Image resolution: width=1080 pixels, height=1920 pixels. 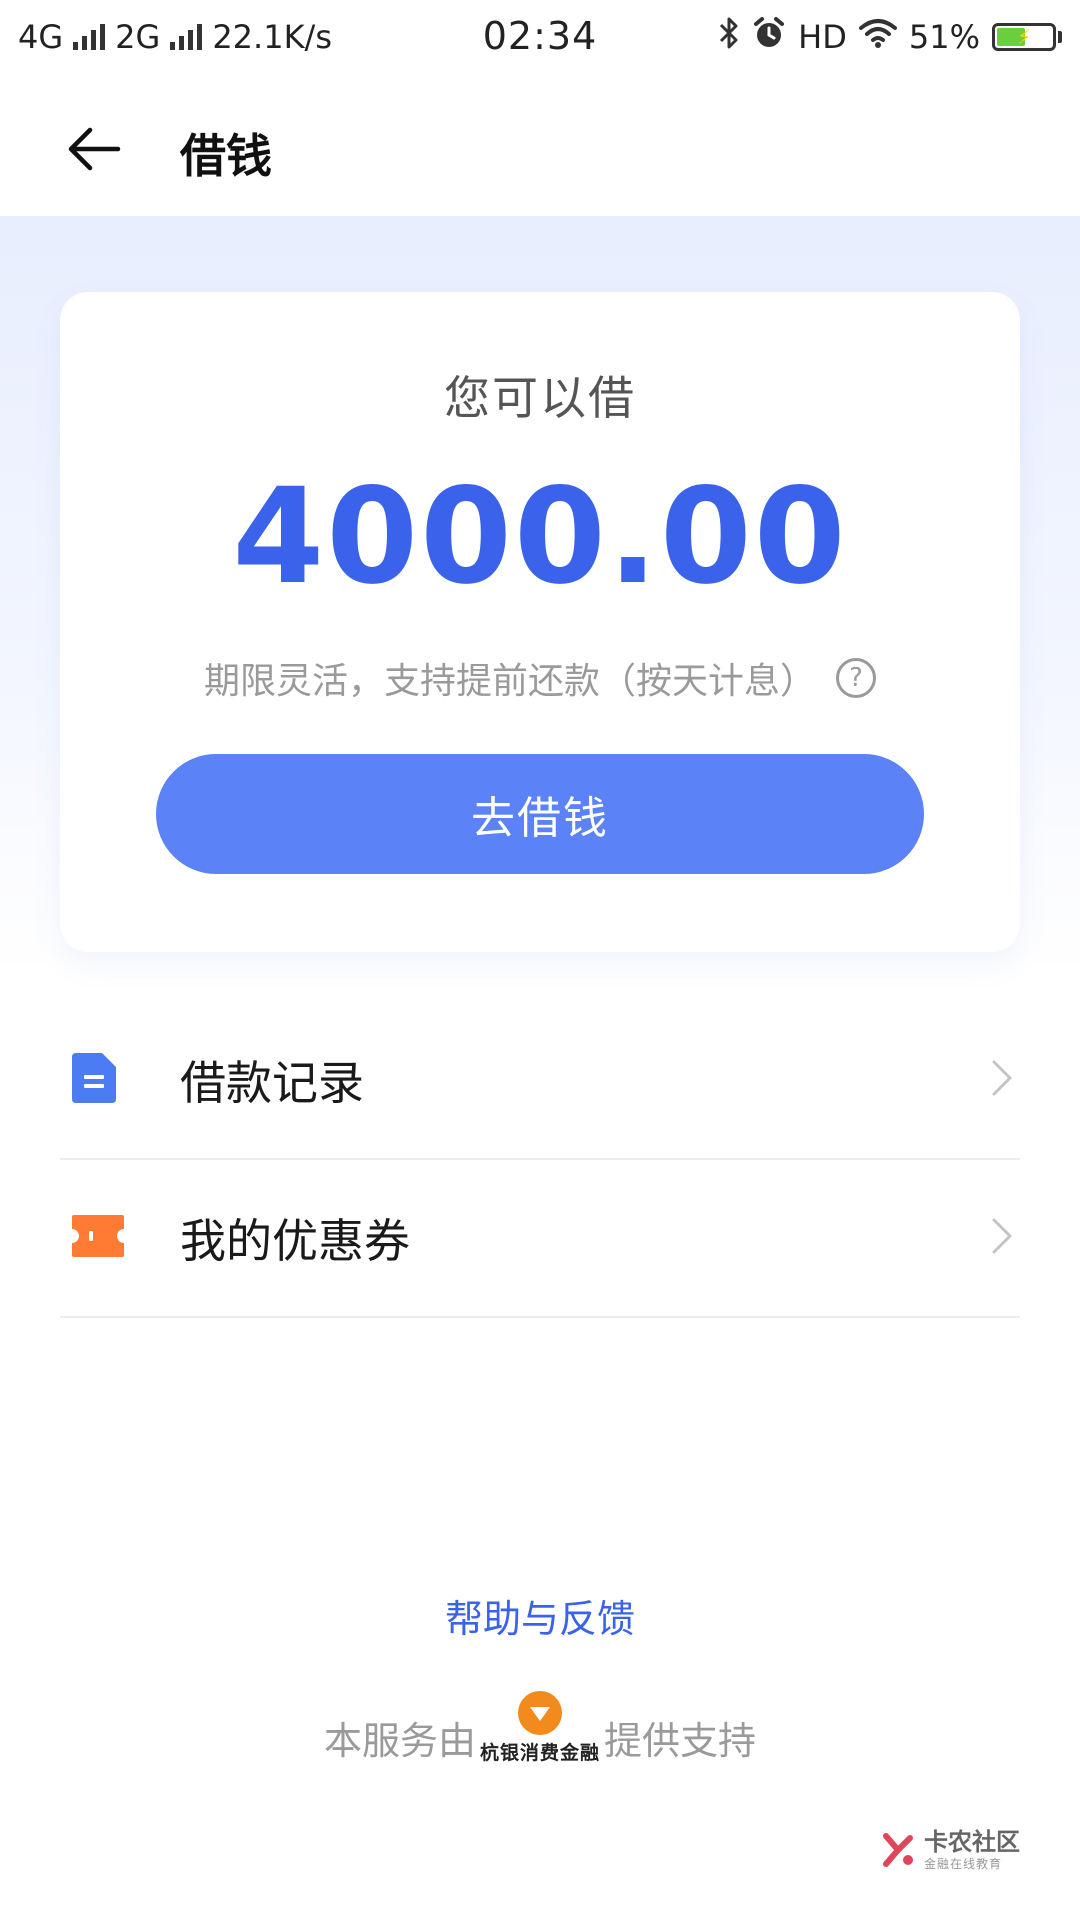 I want to click on page-title: 借钱, so click(x=226, y=156).